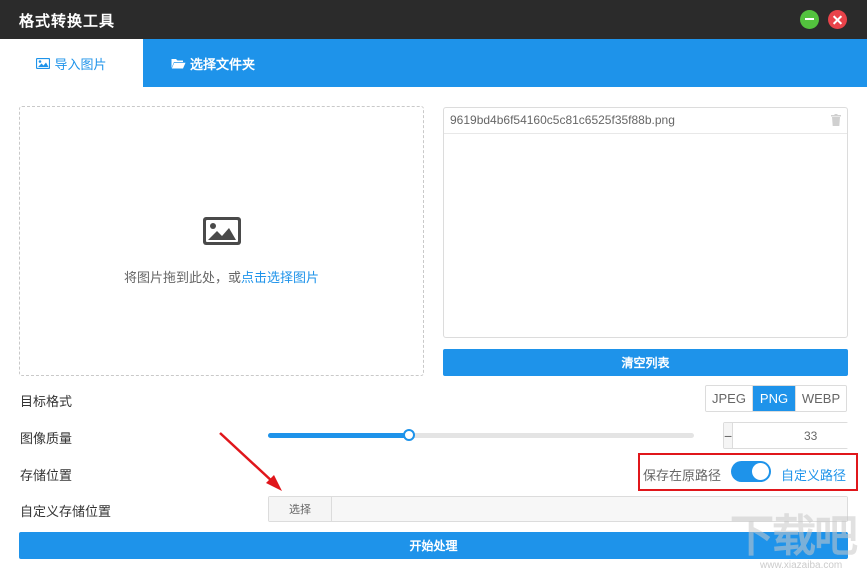 The image size is (867, 578). What do you see at coordinates (751, 471) in the screenshot?
I see `custom-path-toggle` at bounding box center [751, 471].